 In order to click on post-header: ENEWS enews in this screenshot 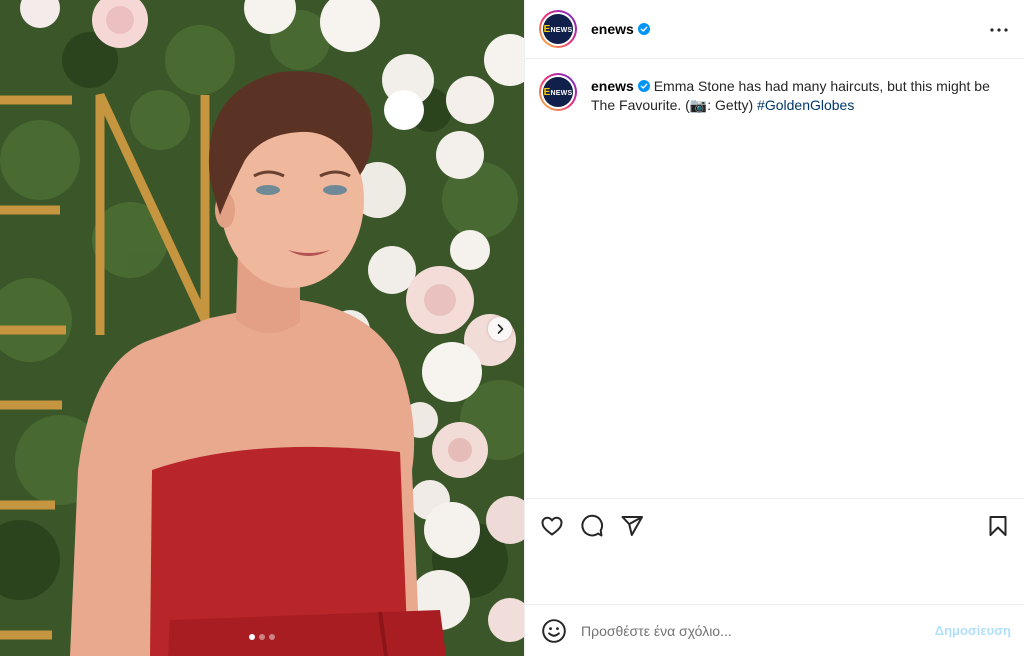, I will do `click(774, 29)`.